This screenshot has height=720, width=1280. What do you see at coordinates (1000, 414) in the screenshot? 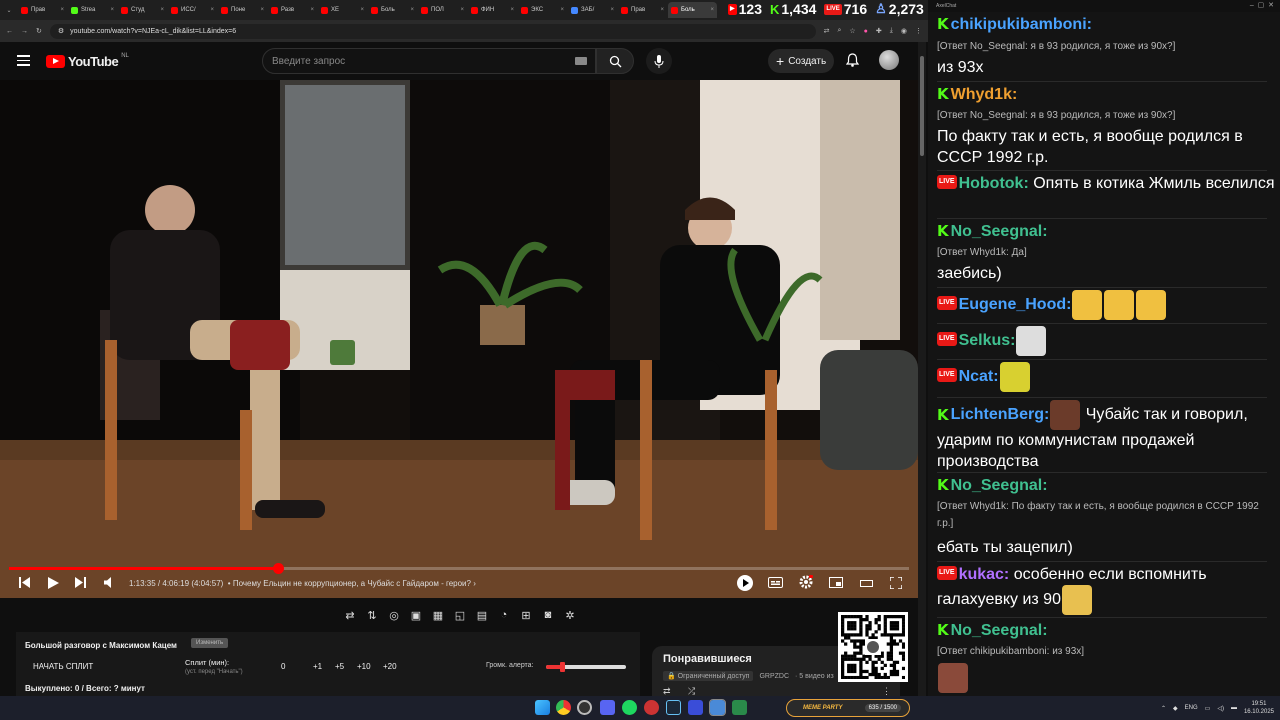
I see `chat-username: LichtenBerg:` at bounding box center [1000, 414].